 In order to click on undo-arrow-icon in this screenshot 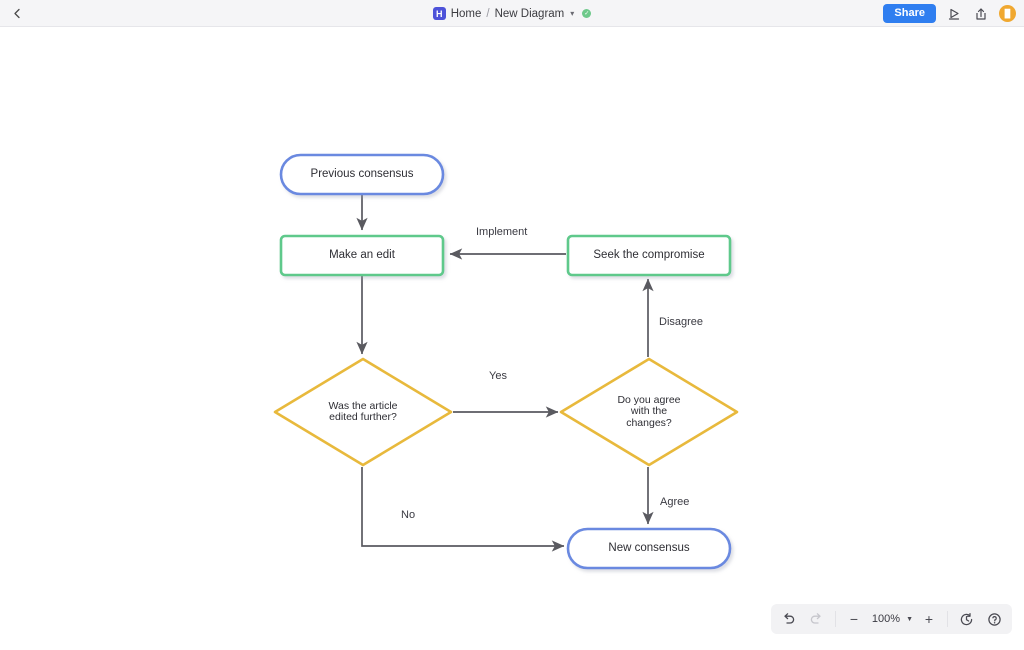, I will do `click(789, 618)`.